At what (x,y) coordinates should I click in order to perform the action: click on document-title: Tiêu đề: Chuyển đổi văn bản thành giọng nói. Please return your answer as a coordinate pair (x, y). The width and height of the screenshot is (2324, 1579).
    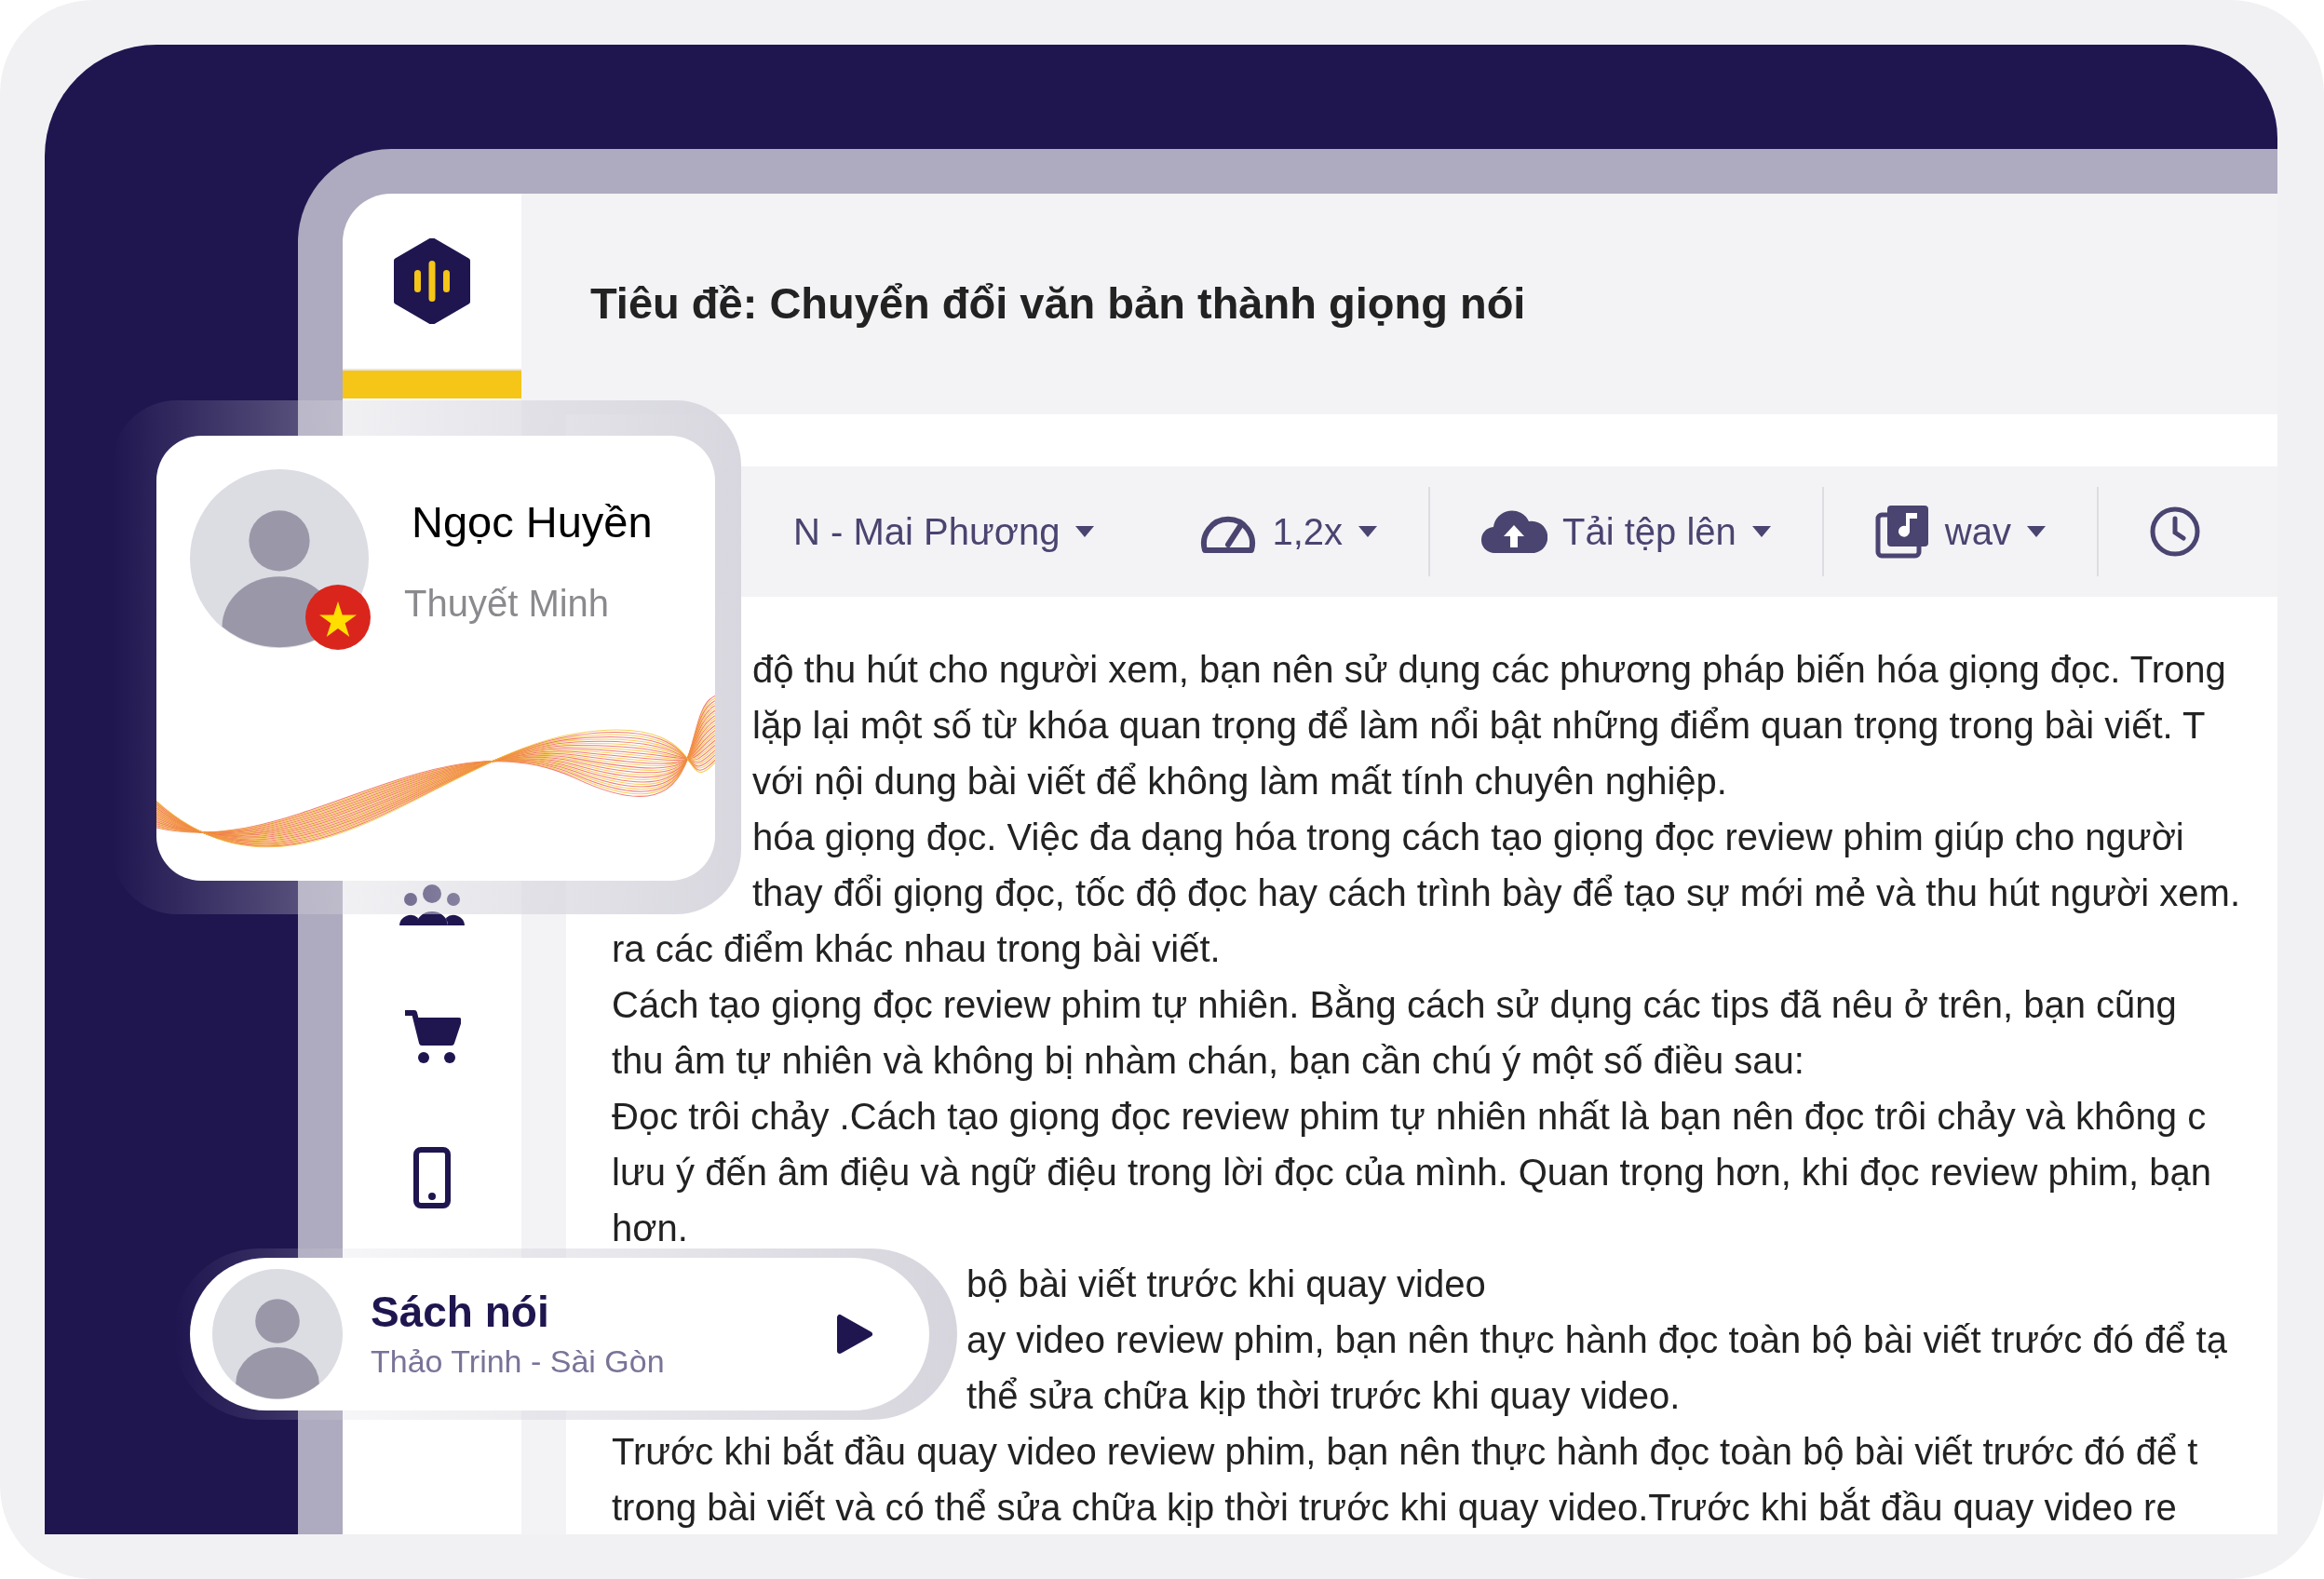
    Looking at the image, I should click on (1058, 304).